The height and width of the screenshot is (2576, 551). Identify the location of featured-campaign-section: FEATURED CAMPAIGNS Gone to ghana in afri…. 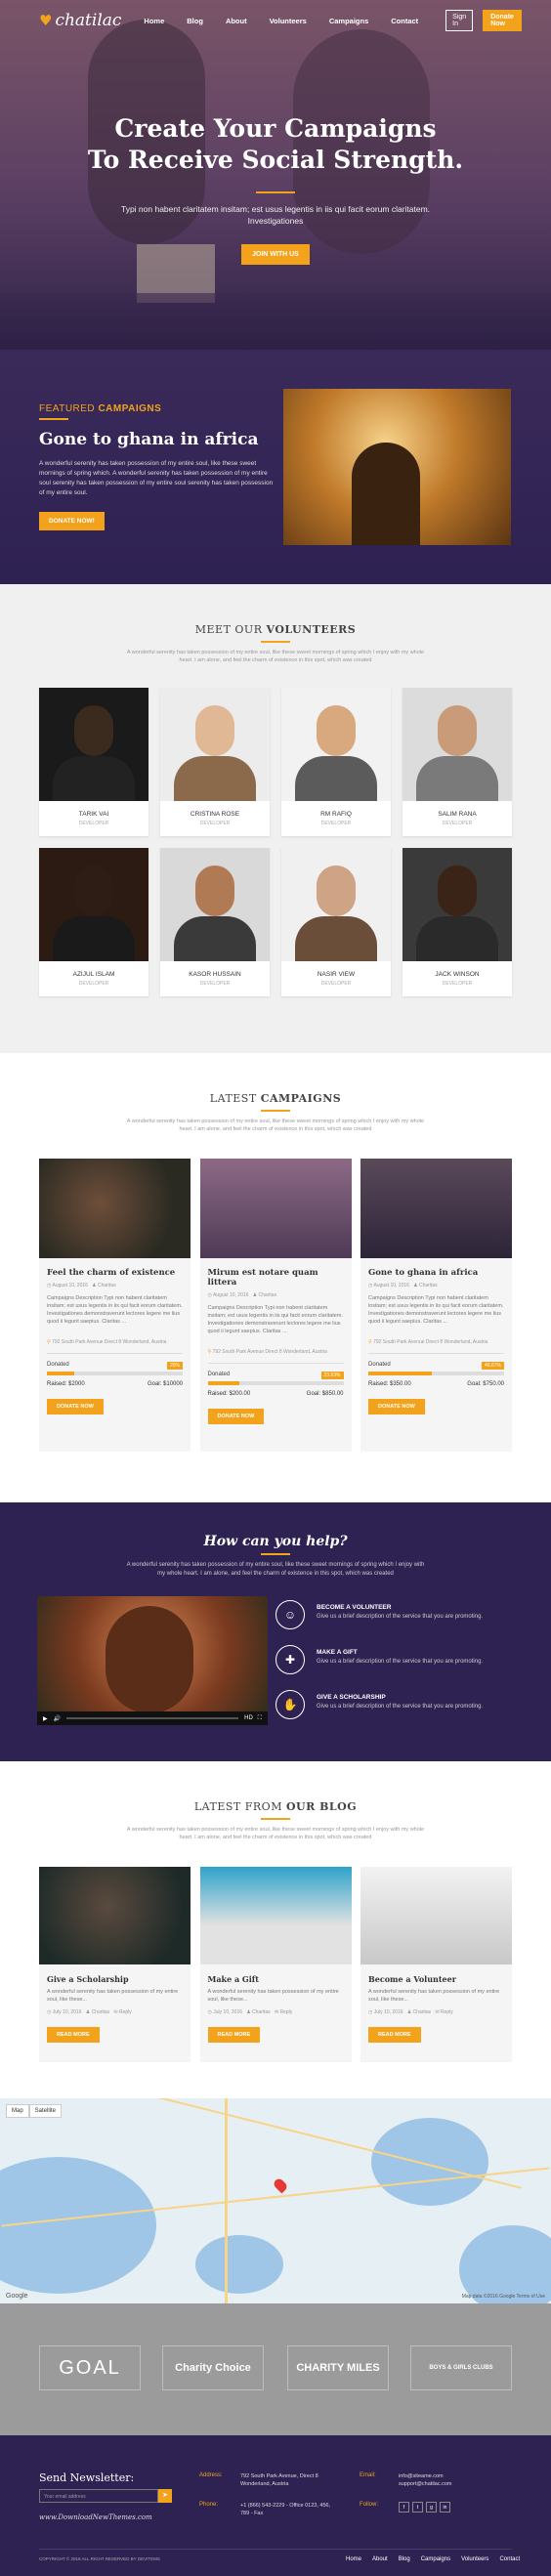
(275, 467).